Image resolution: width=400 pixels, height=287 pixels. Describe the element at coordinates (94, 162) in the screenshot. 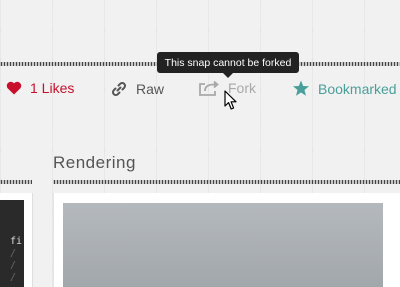

I see `rendering-heading: Rendering` at that location.